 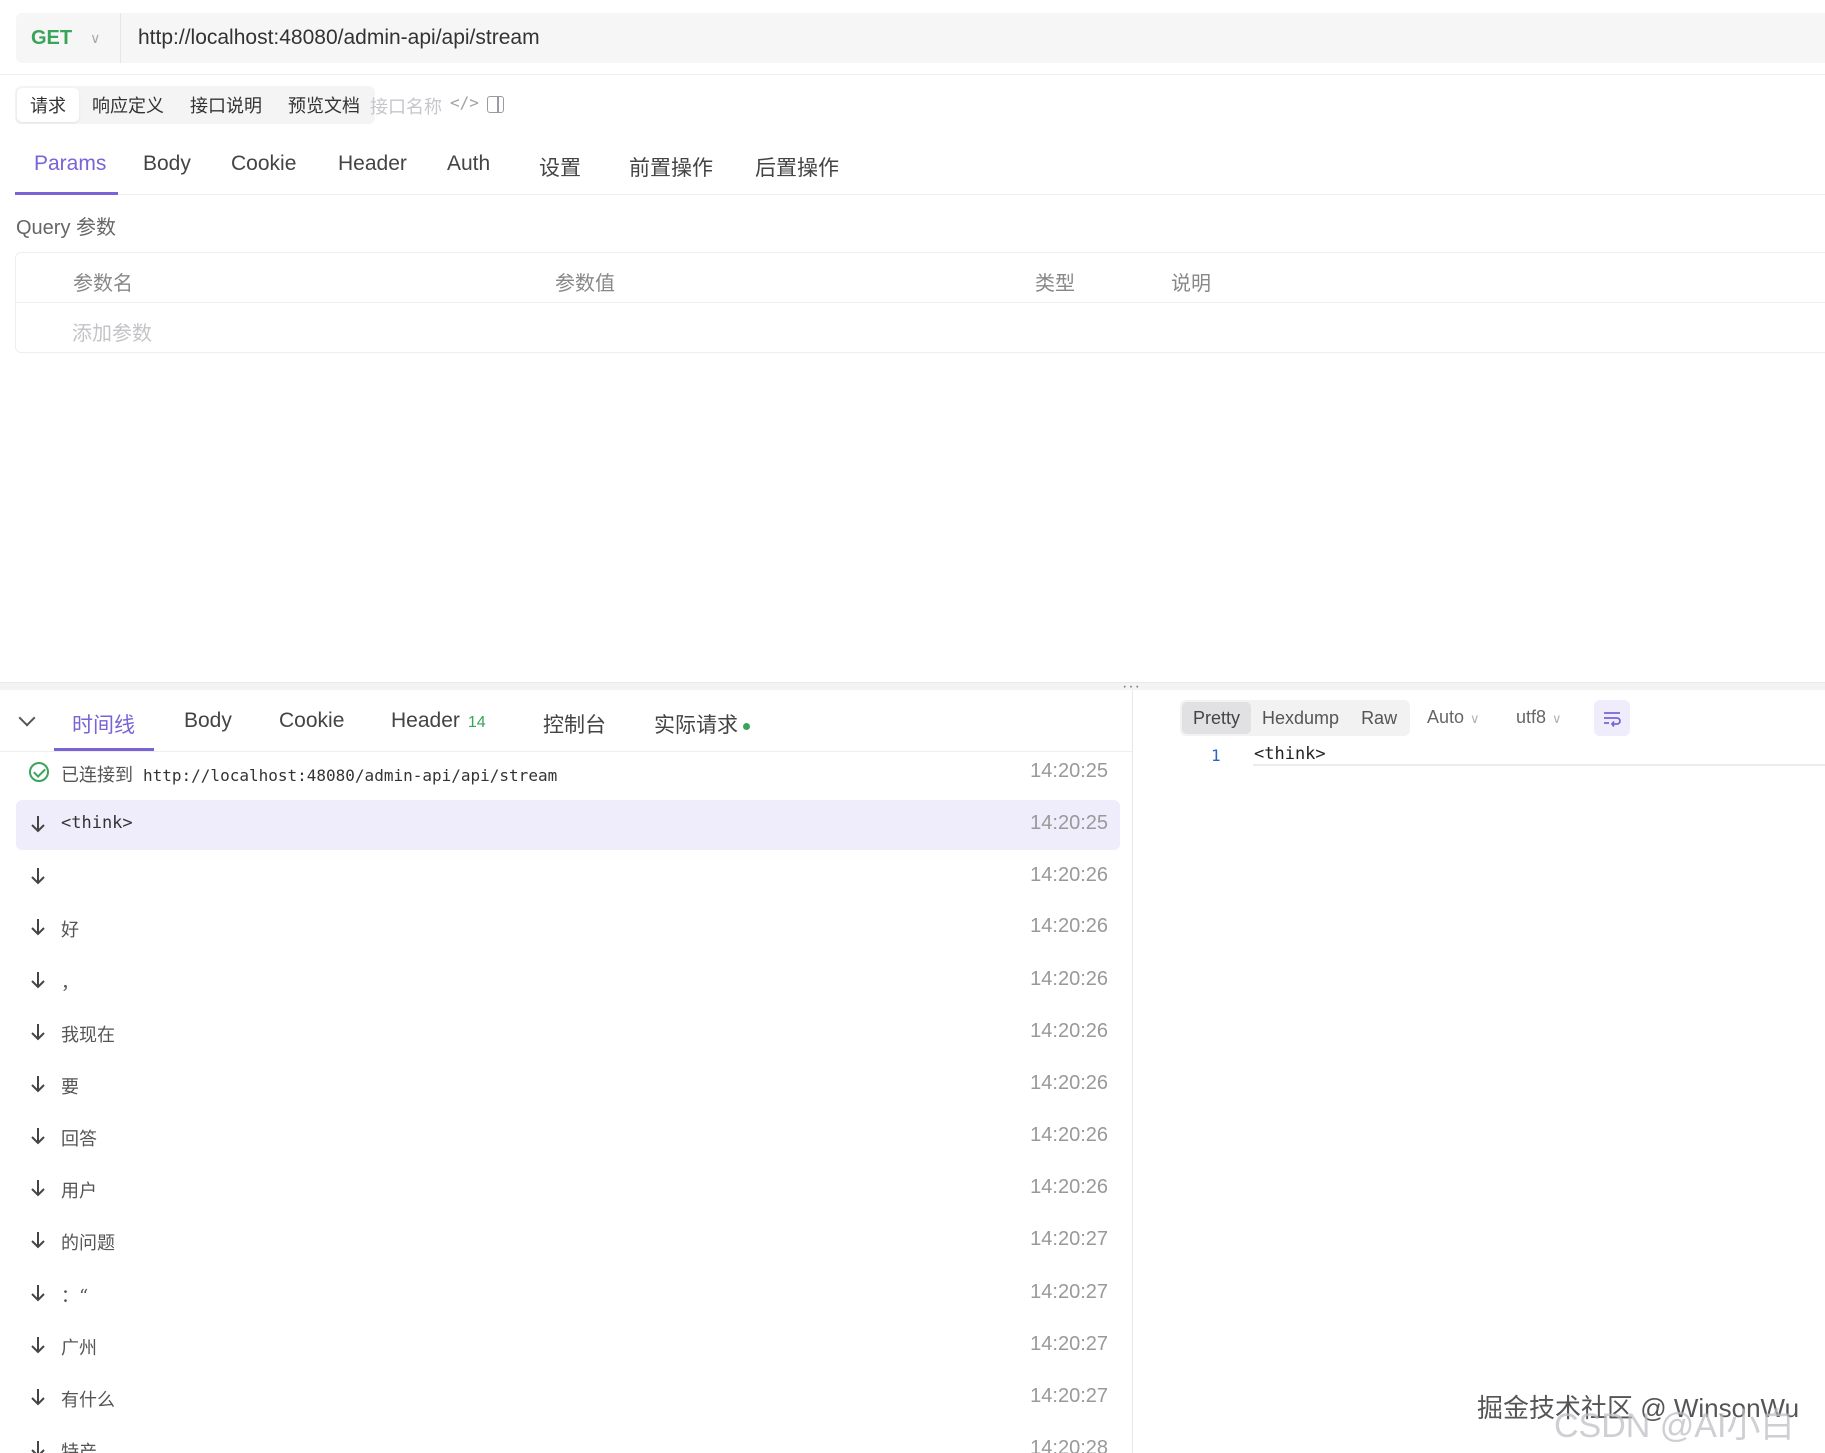 I want to click on seg-request: 请求, so click(x=48, y=105).